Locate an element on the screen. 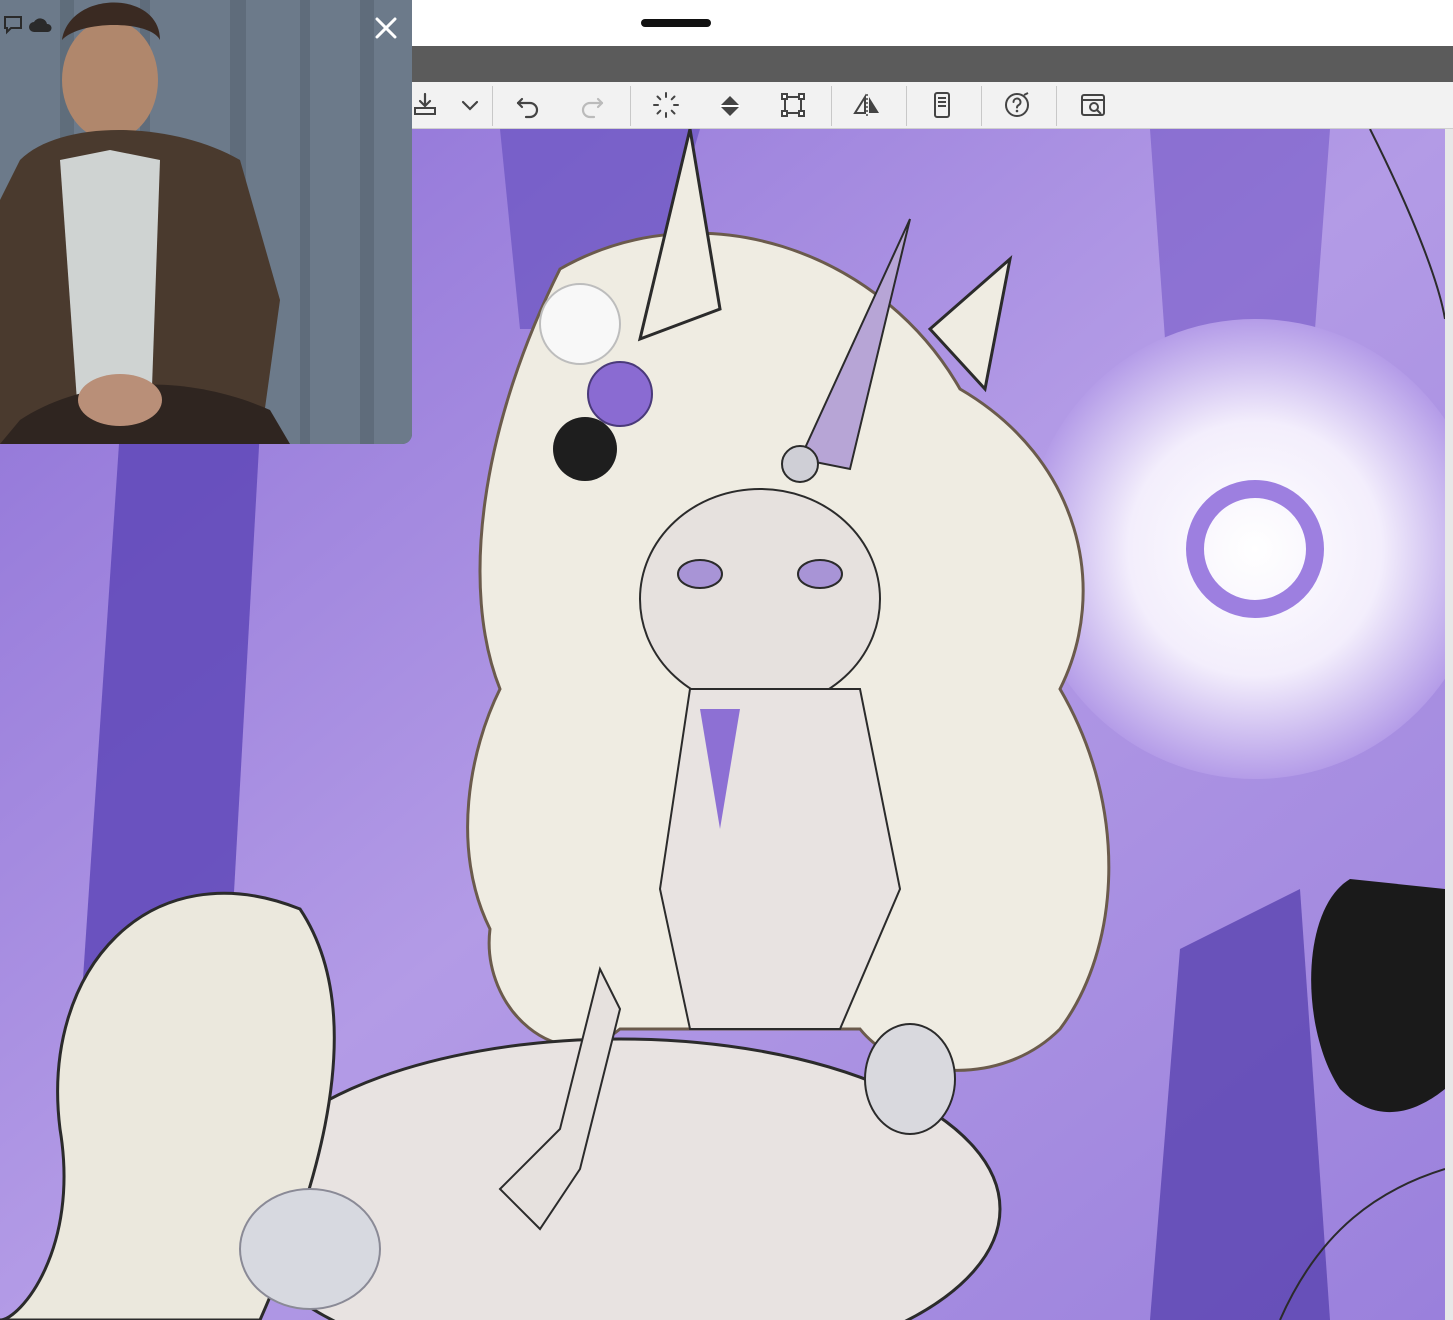  video-frame is located at coordinates (206, 222).